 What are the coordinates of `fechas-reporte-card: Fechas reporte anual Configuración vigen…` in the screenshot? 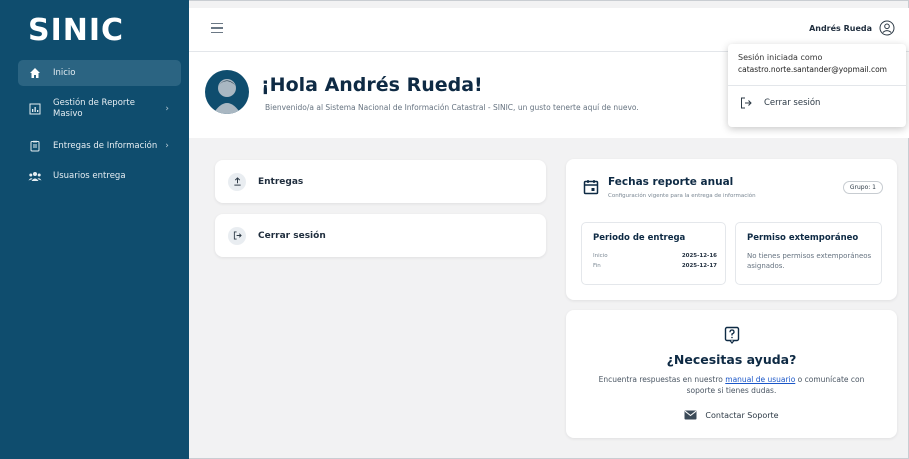 It's located at (731, 229).